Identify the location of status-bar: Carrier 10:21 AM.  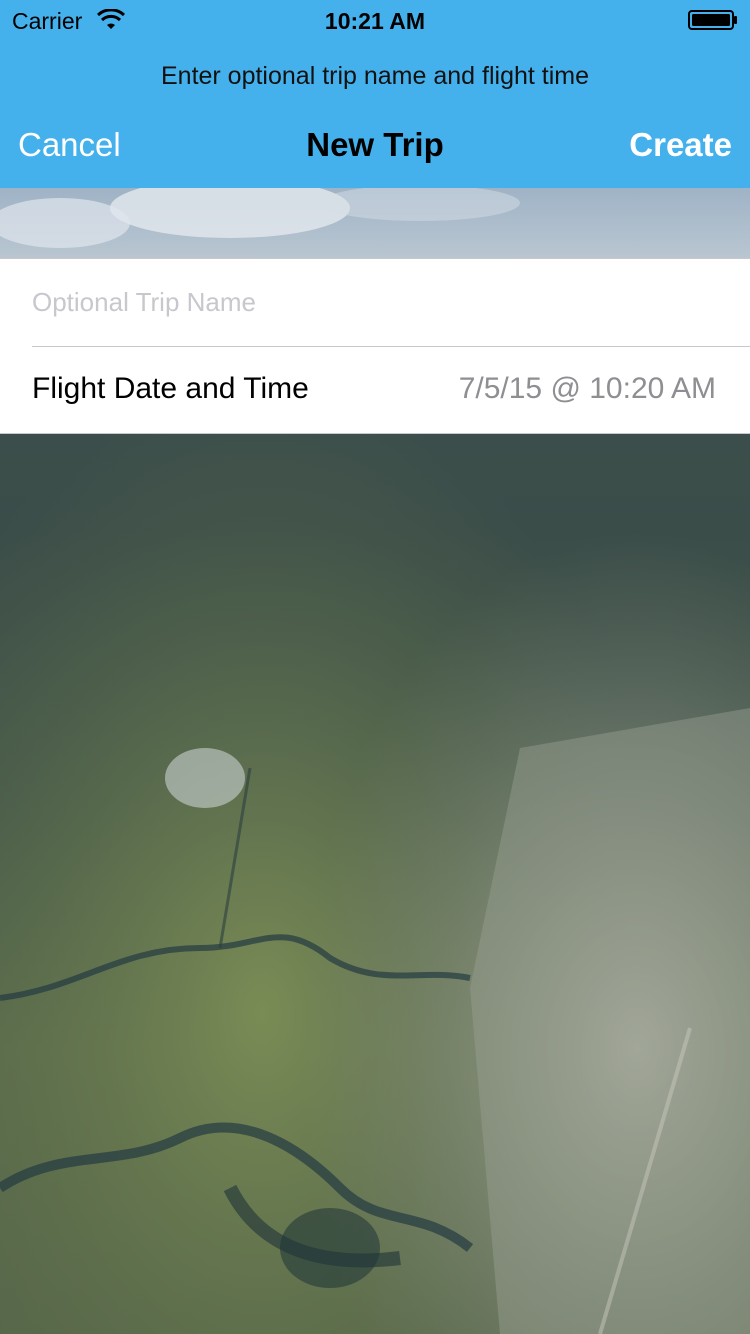
(375, 20).